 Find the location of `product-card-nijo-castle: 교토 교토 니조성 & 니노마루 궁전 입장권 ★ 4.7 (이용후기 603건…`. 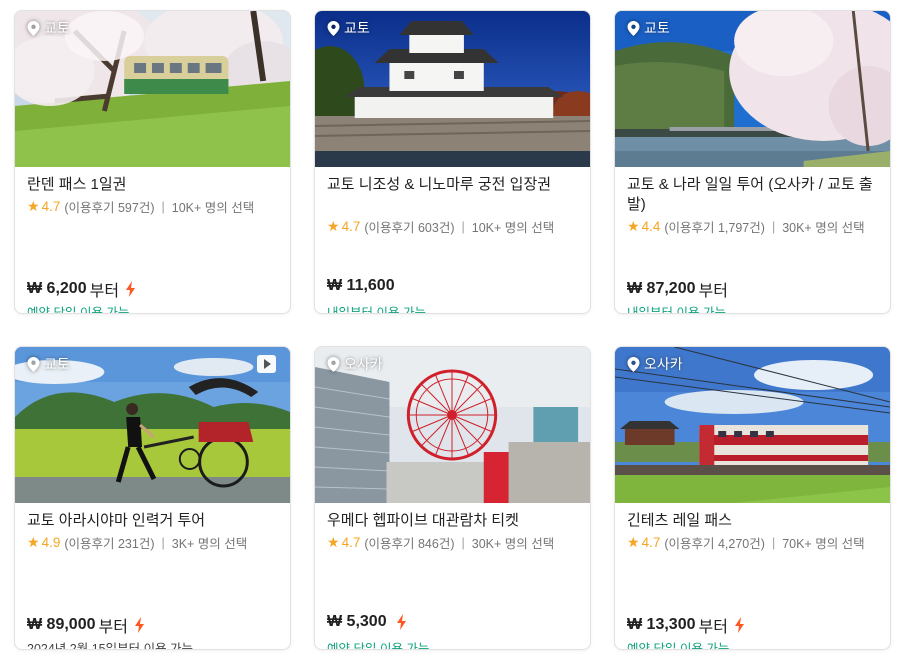

product-card-nijo-castle: 교토 교토 니조성 & 니노마루 궁전 입장권 ★ 4.7 (이용후기 603건… is located at coordinates (452, 162).